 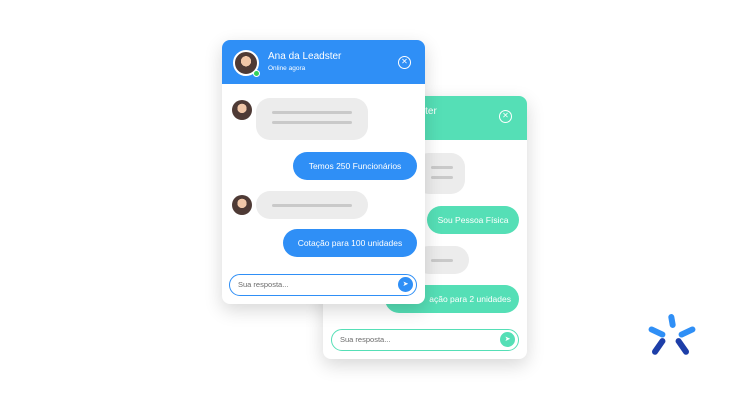 I want to click on agent-name: Ana da Leadster, so click(x=305, y=56).